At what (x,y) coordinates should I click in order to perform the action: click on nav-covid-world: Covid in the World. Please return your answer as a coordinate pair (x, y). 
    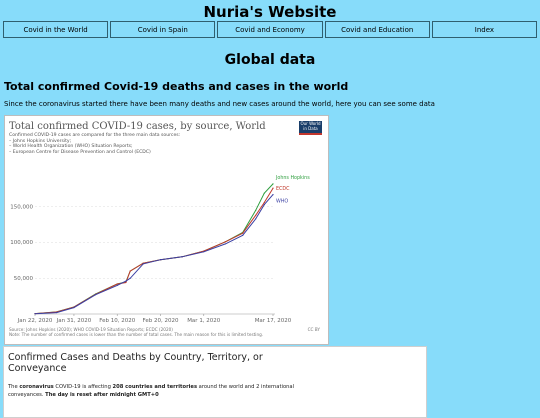
    Looking at the image, I should click on (56, 29).